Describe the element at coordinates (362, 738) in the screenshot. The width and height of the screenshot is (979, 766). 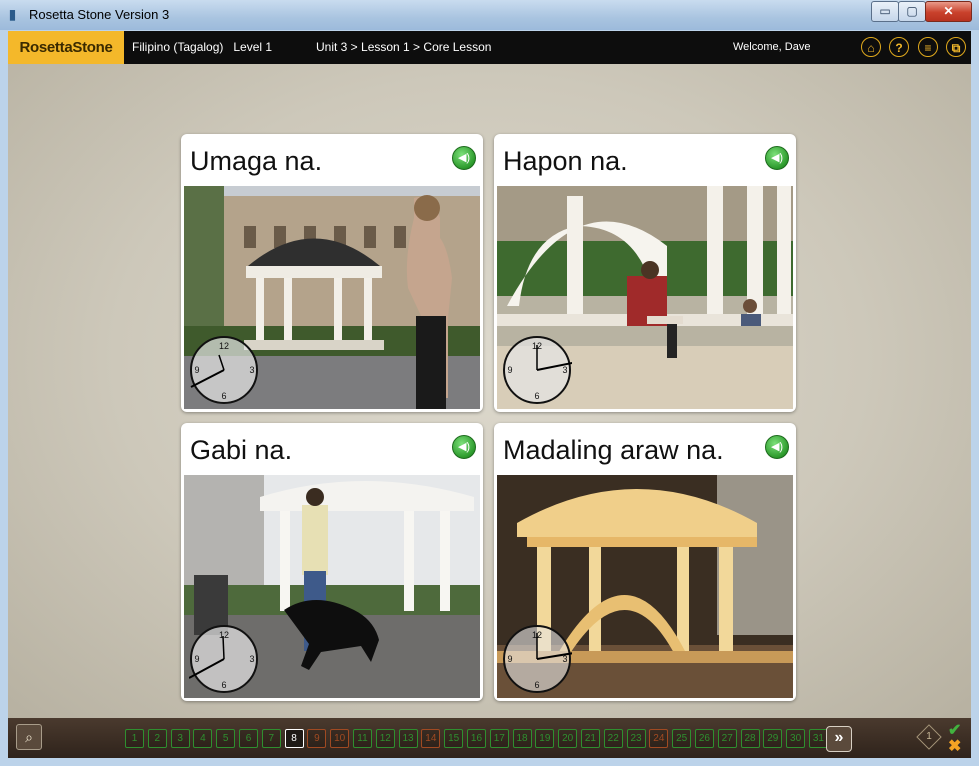
I see `page-button: 11` at that location.